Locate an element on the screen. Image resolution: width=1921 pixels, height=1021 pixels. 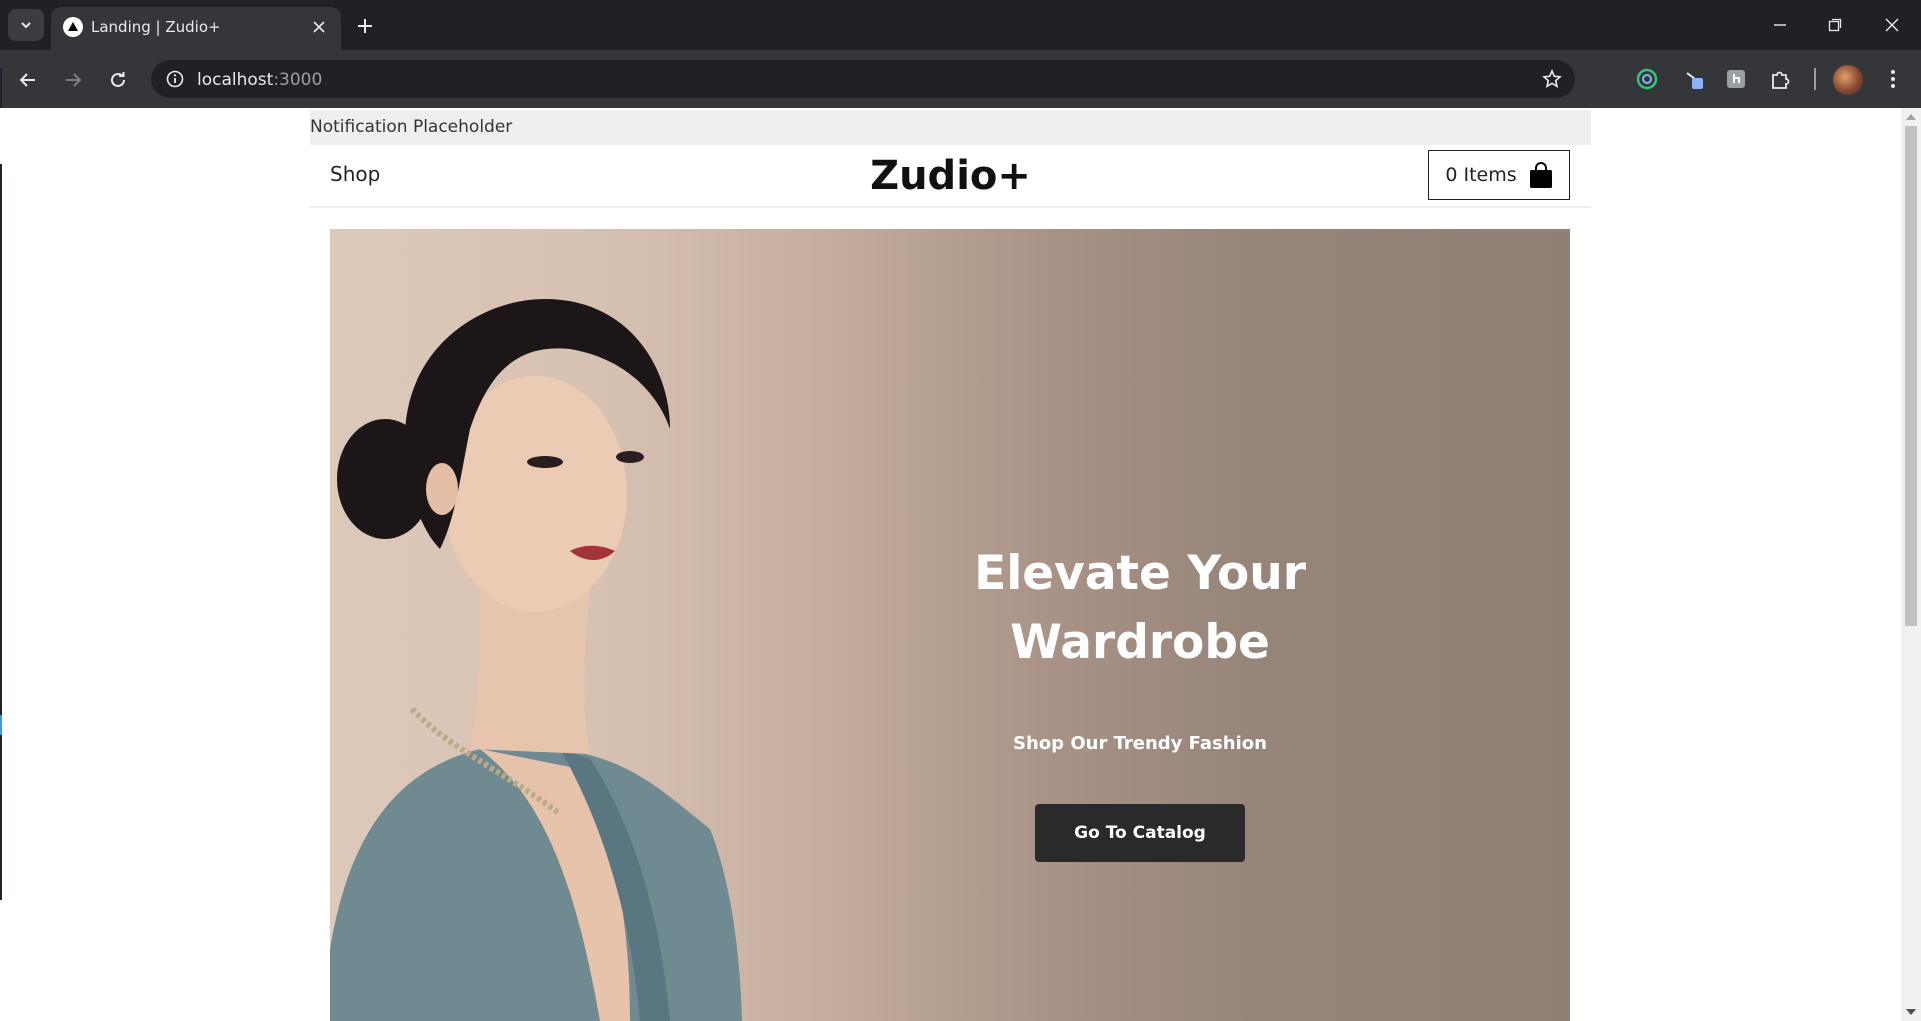
scroll-down-arrow-icon is located at coordinates (1911, 1012).